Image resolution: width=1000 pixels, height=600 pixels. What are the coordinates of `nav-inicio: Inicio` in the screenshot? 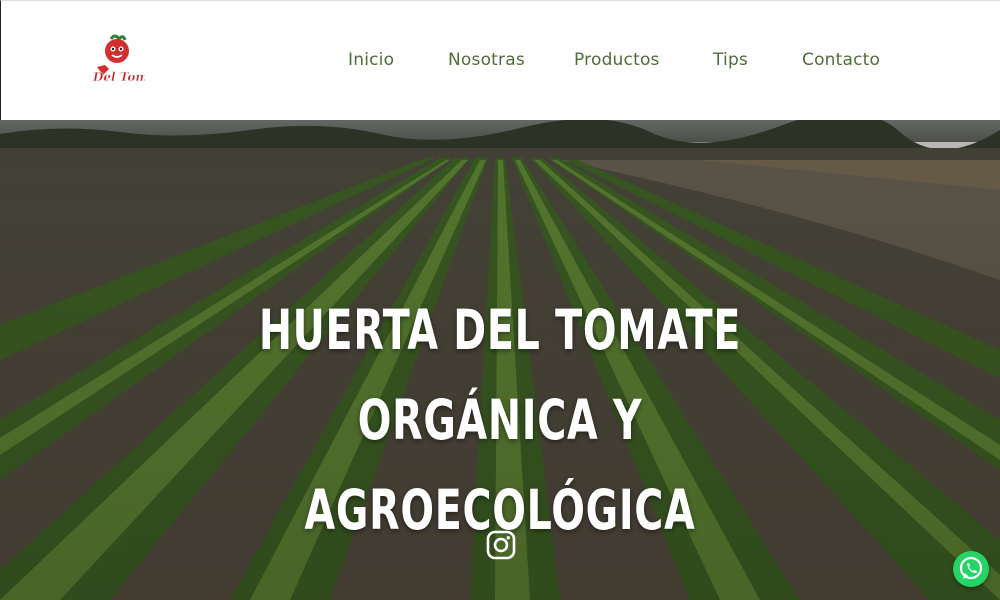 It's located at (371, 60).